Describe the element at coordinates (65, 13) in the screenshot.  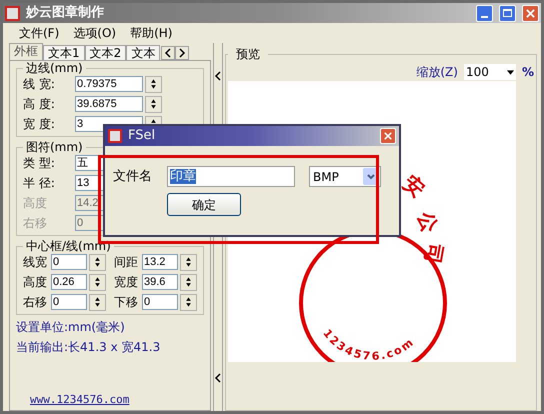
I see `window-title: 妙云图章制作` at that location.